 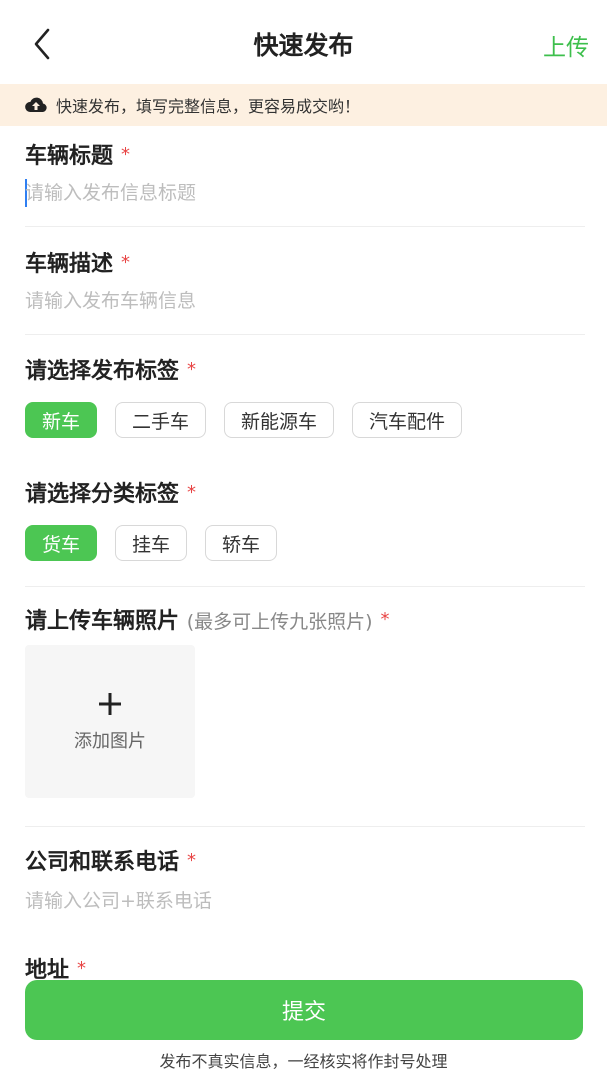 What do you see at coordinates (303, 193) in the screenshot?
I see `vehicle-title-input` at bounding box center [303, 193].